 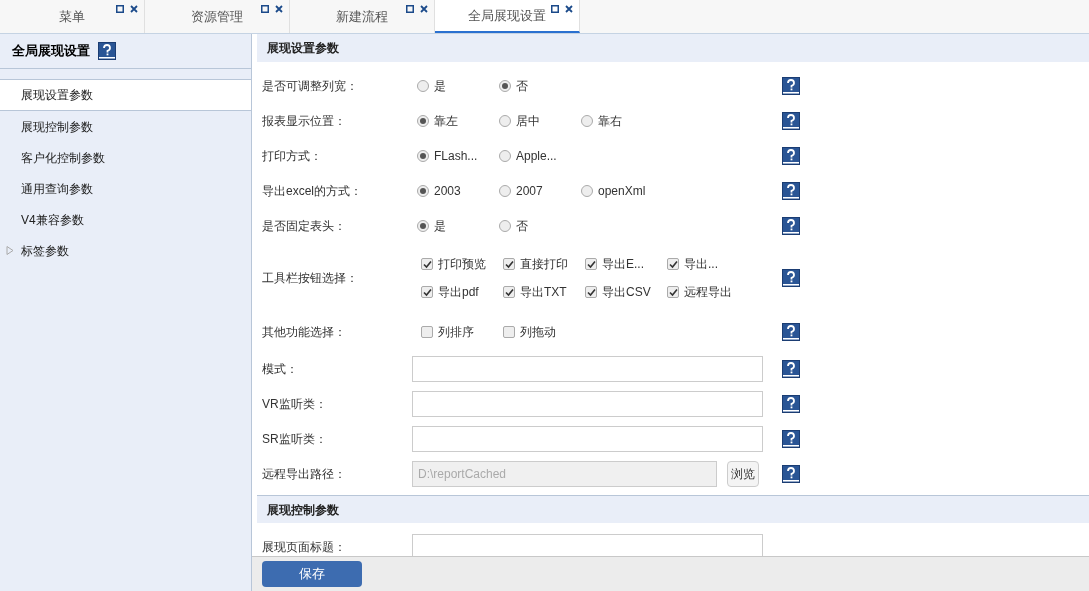 I want to click on browse-button: 浏览, so click(x=743, y=473).